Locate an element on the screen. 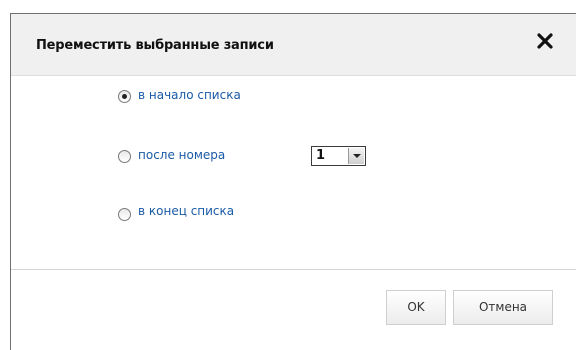 The image size is (576, 350). option-label-start: в начало списка is located at coordinates (189, 95).